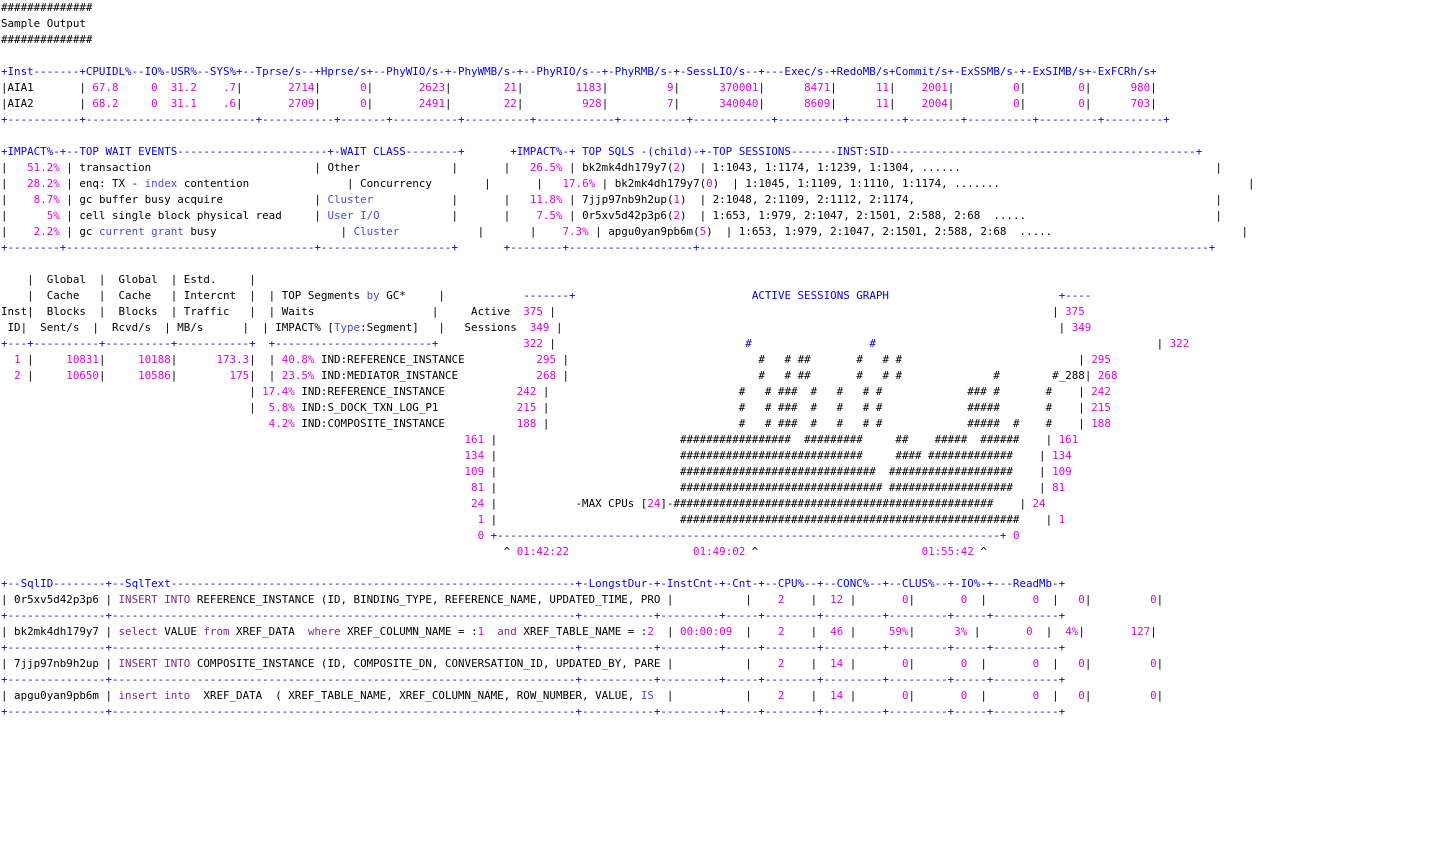  I want to click on text-segment: 188, so click(1101, 423).